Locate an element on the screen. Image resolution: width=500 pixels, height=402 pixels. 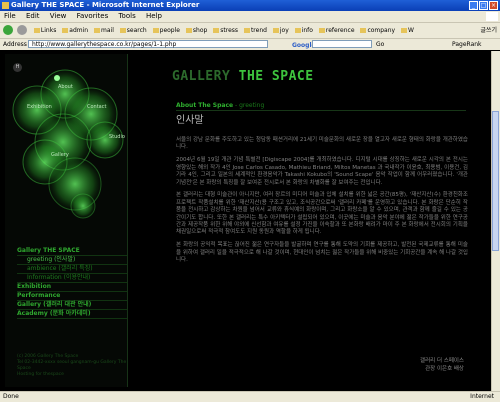
vertical-scrollbar is located at coordinates (495, 221).